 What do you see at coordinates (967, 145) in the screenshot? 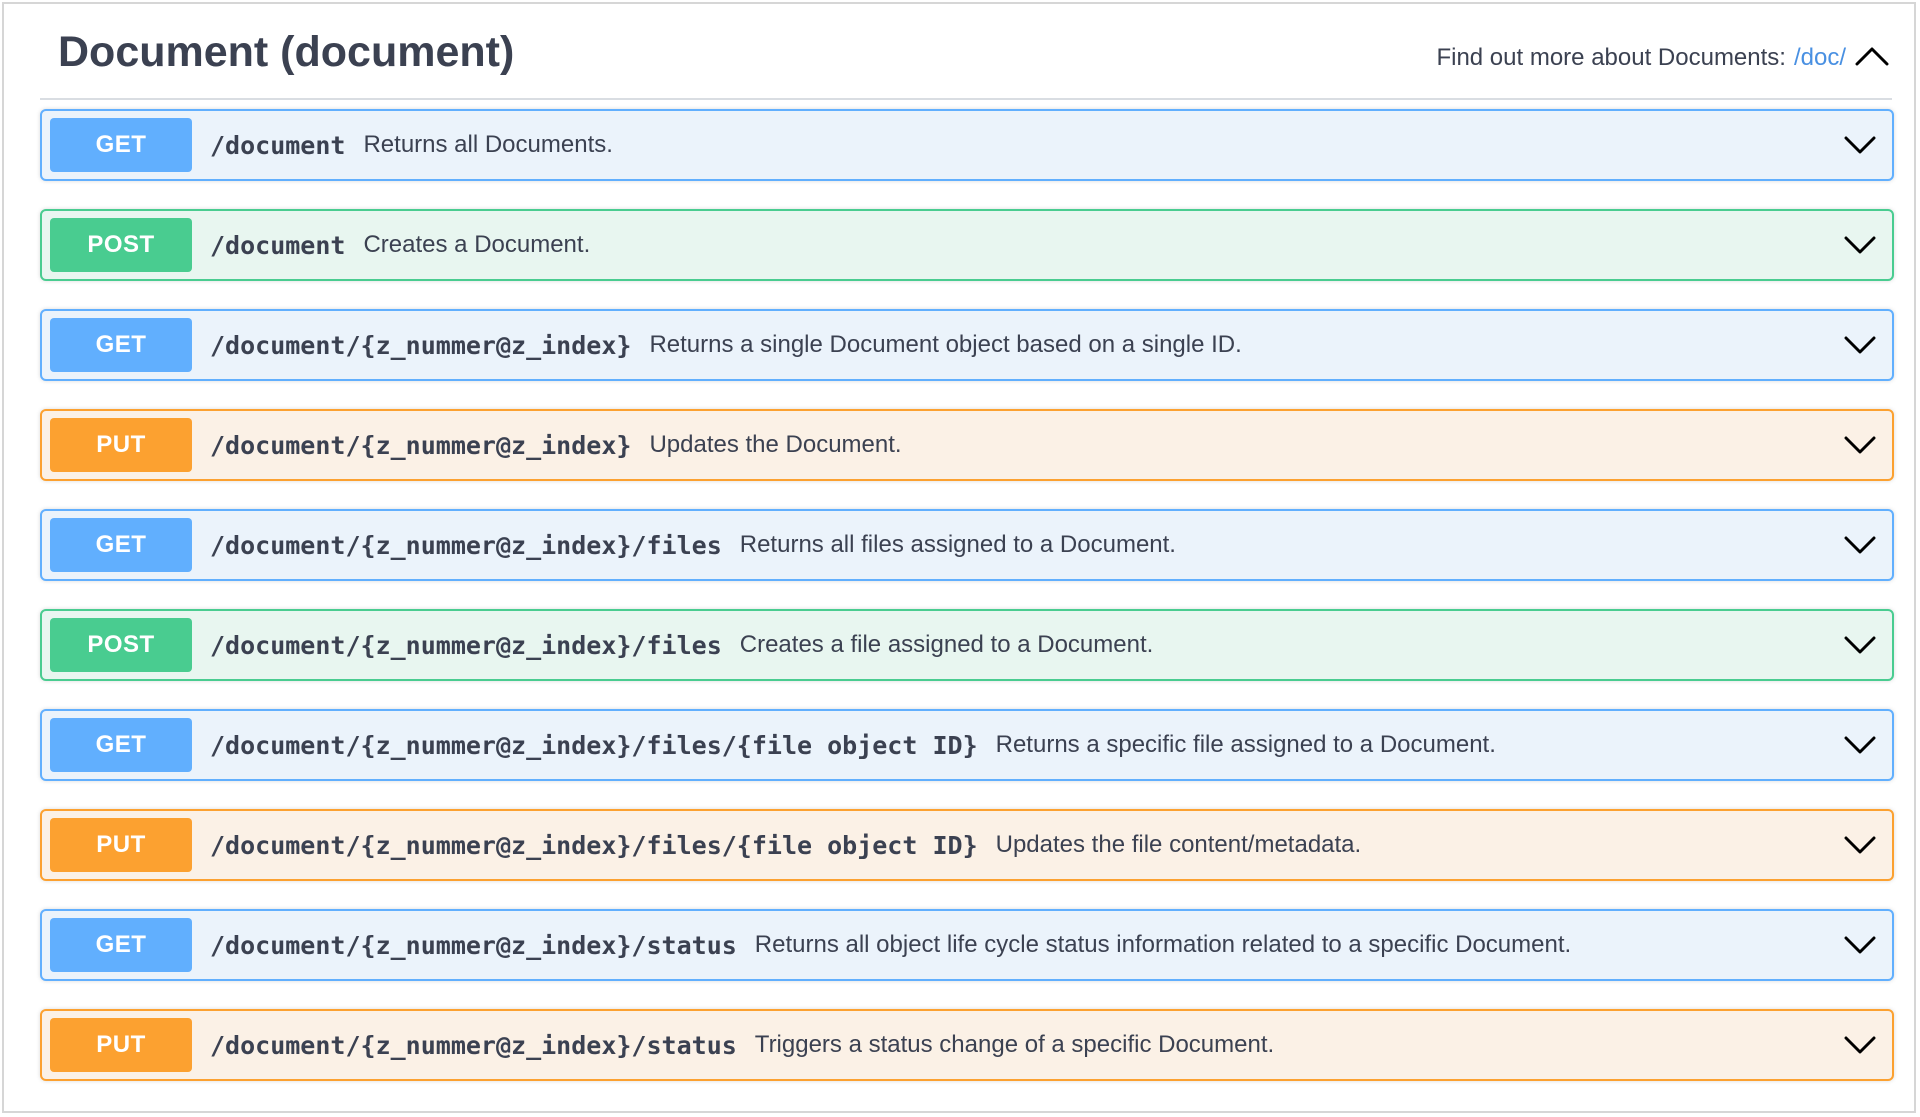
I see `operation-get-0: GET/document Returns all Documents.` at bounding box center [967, 145].